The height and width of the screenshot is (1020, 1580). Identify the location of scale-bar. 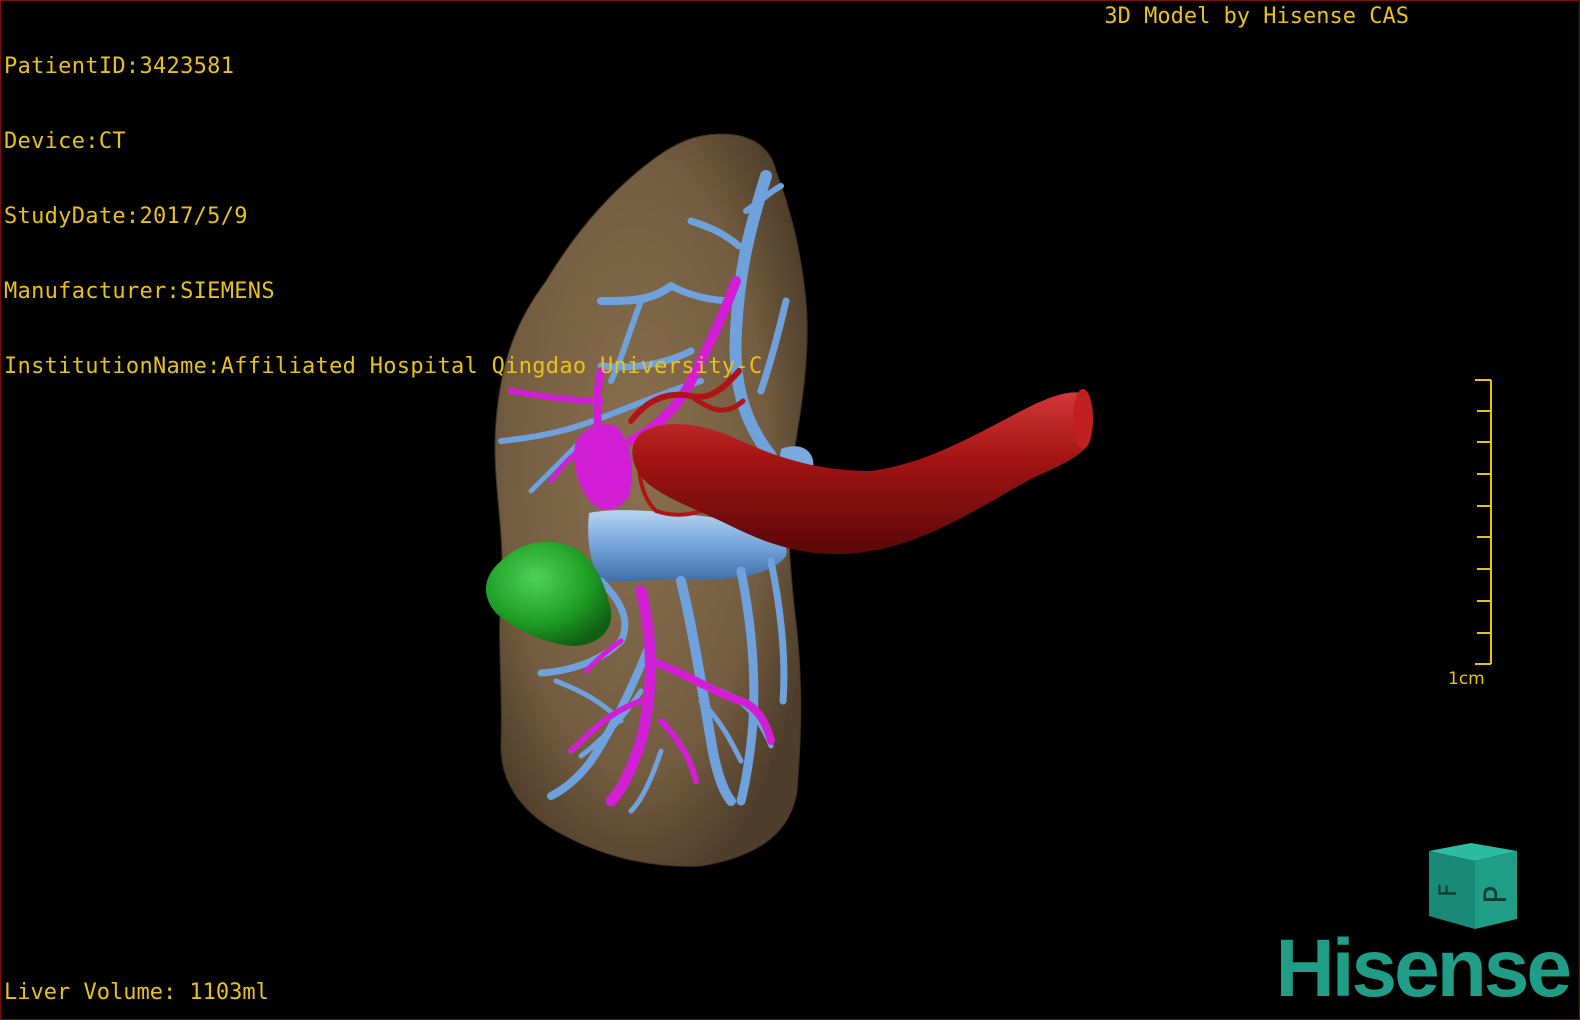
(1483, 522).